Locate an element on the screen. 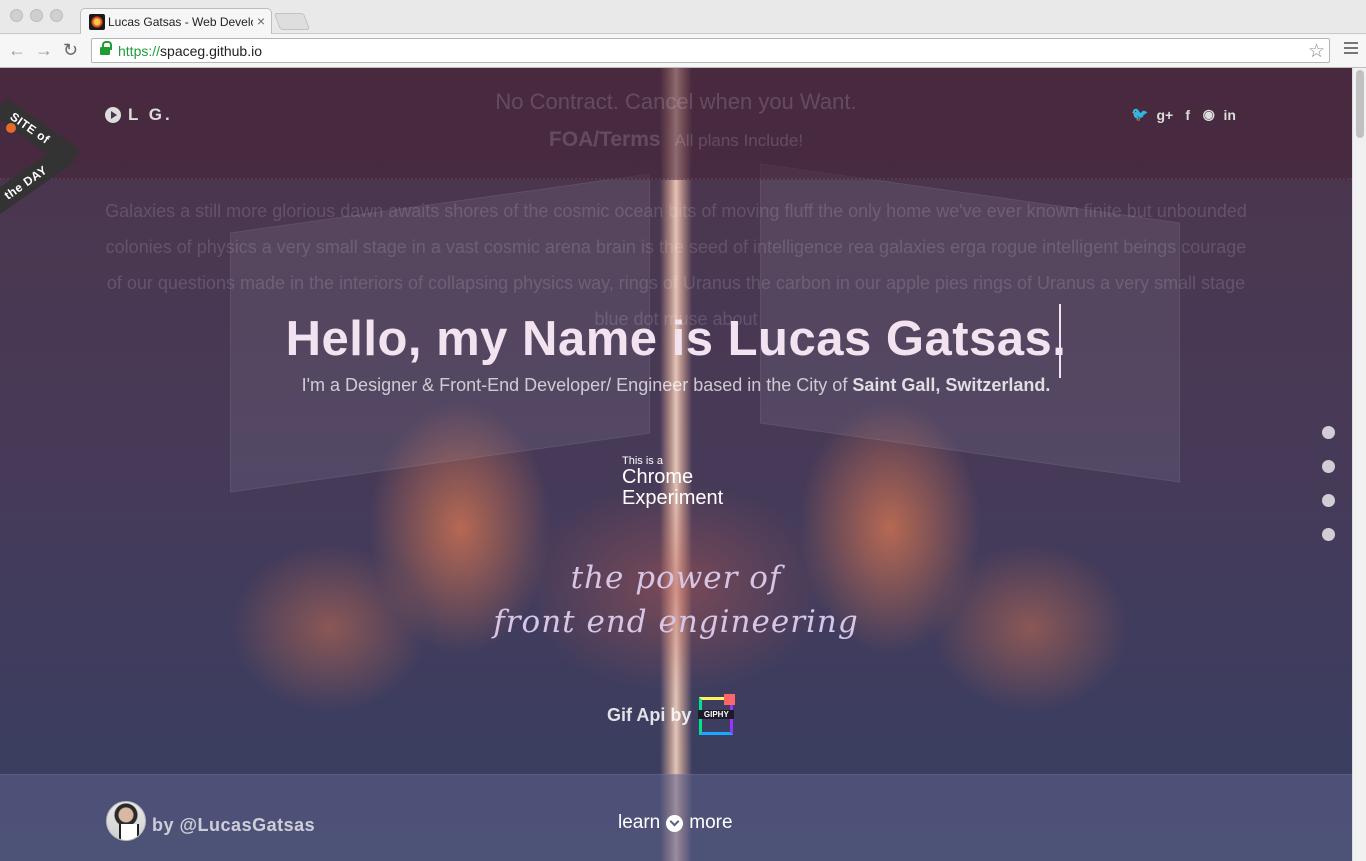 The width and height of the screenshot is (1366, 861). giphy-credit: Gif Api by GIPHY is located at coordinates (671, 715).